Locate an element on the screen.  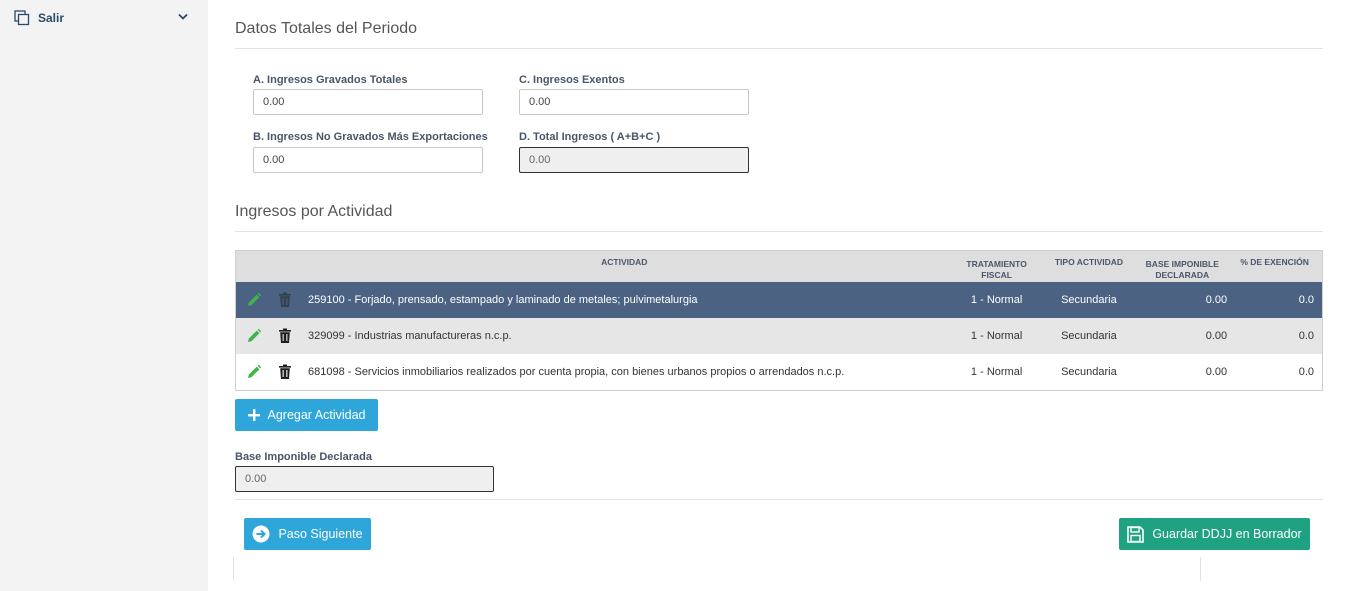
next-step-button: Paso Siguiente is located at coordinates (307, 534).